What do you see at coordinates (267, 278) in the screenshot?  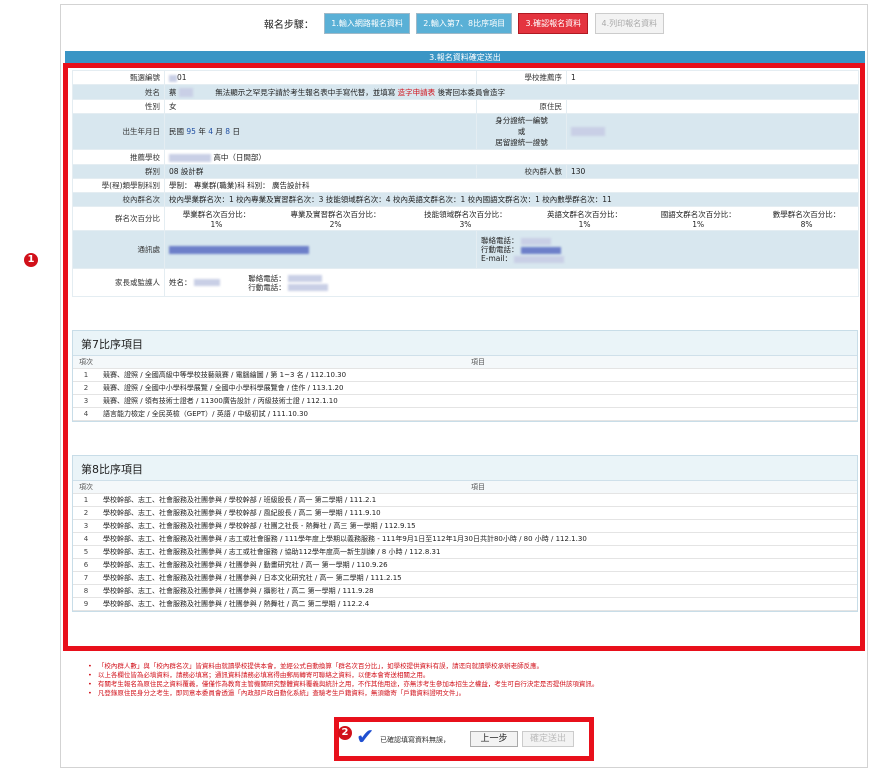 I see `guardian-phone-label: 聯絡電話：` at bounding box center [267, 278].